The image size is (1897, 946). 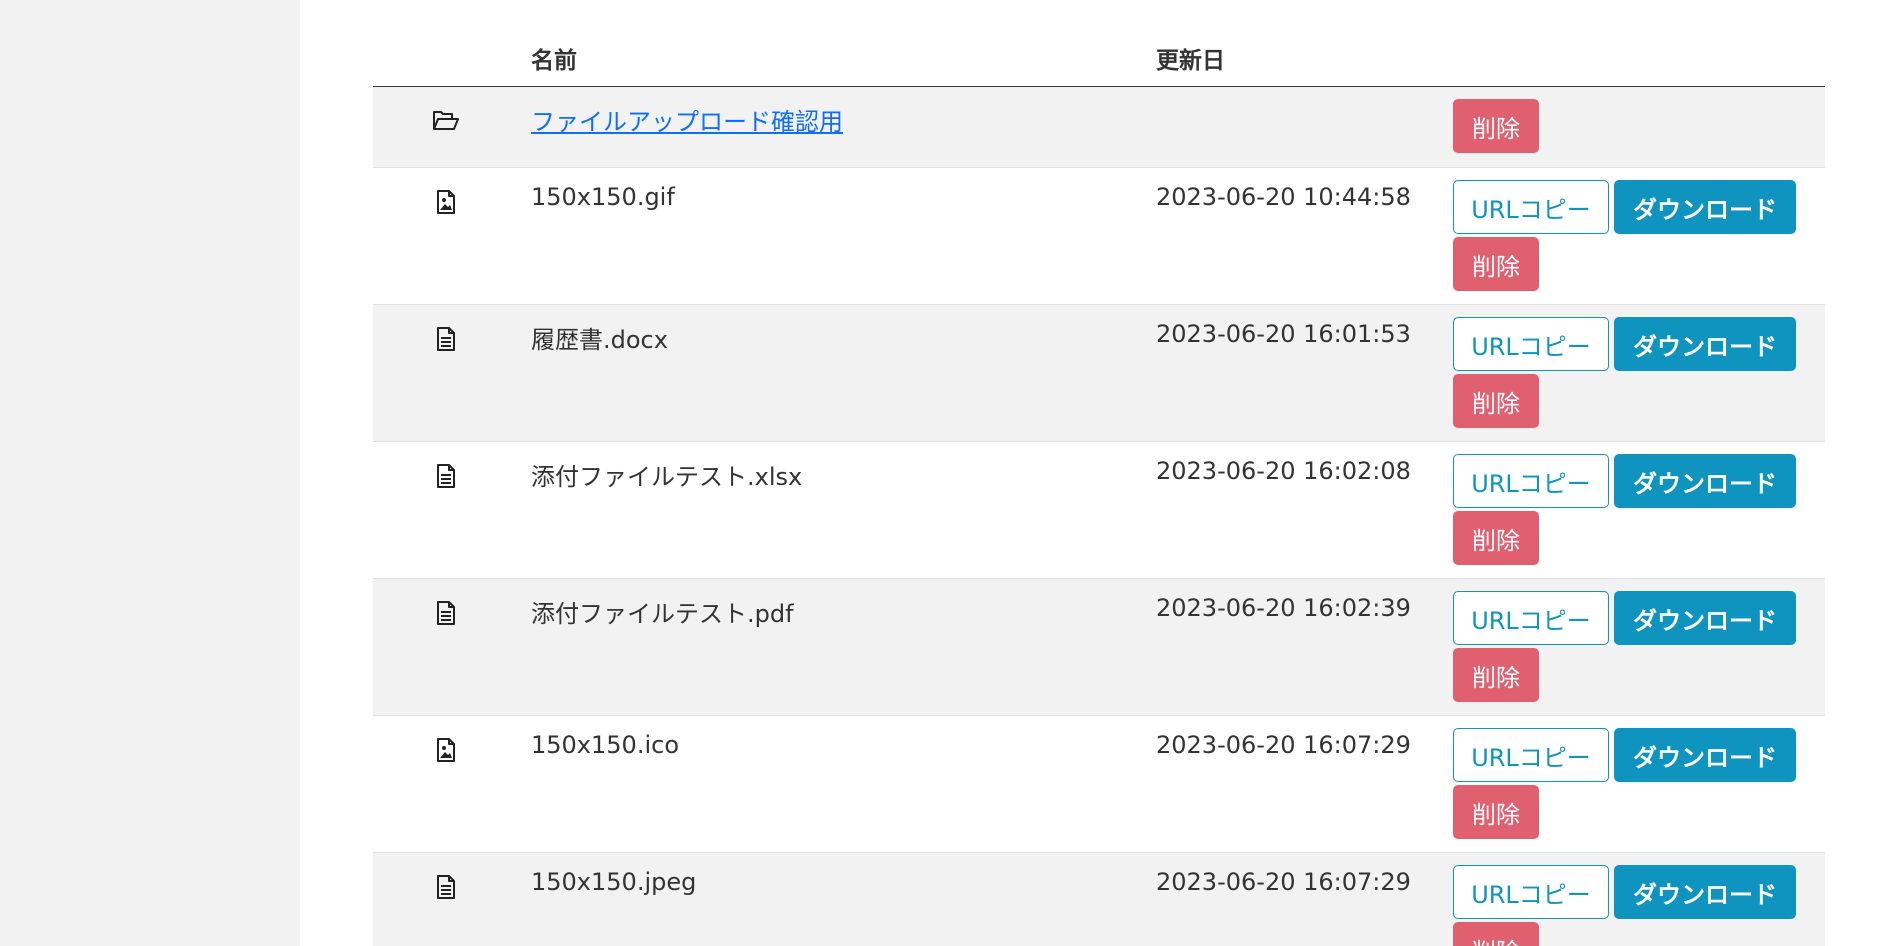 What do you see at coordinates (603, 197) in the screenshot?
I see `file-name: 150x150.gif` at bounding box center [603, 197].